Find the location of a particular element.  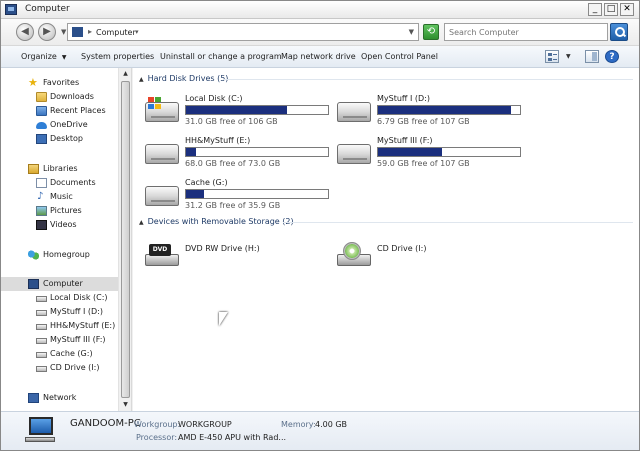

nav-drive-c: Local Disk (C:) is located at coordinates (59, 298).